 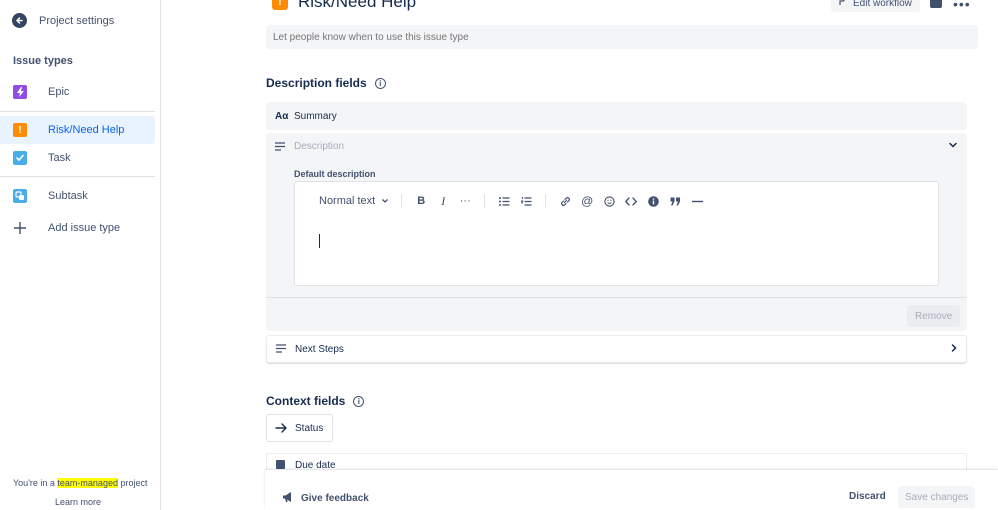 I want to click on lightning-icon, so click(x=20, y=92).